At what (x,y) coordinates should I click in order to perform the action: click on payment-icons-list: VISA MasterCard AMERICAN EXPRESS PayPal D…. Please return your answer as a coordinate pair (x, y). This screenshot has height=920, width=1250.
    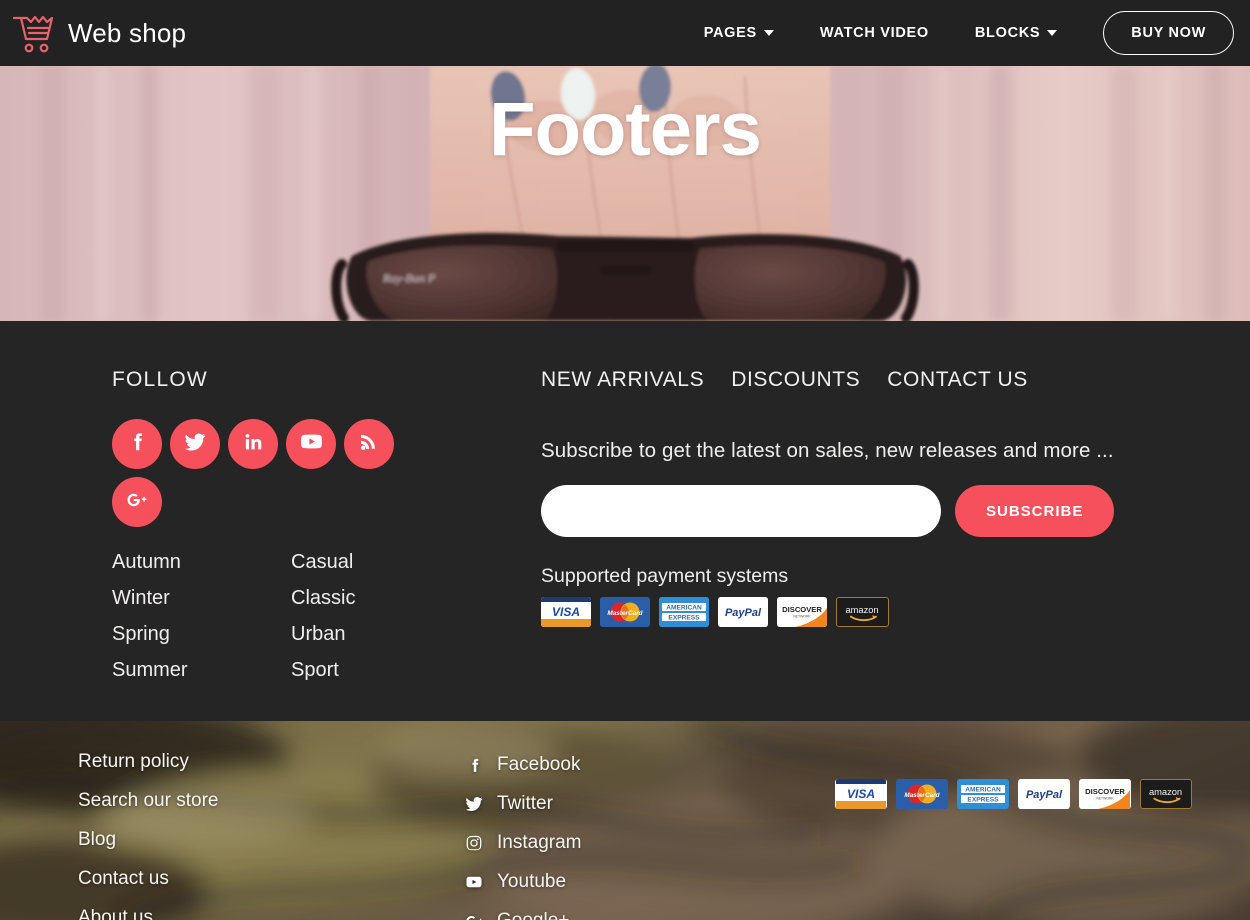
    Looking at the image, I should click on (827, 612).